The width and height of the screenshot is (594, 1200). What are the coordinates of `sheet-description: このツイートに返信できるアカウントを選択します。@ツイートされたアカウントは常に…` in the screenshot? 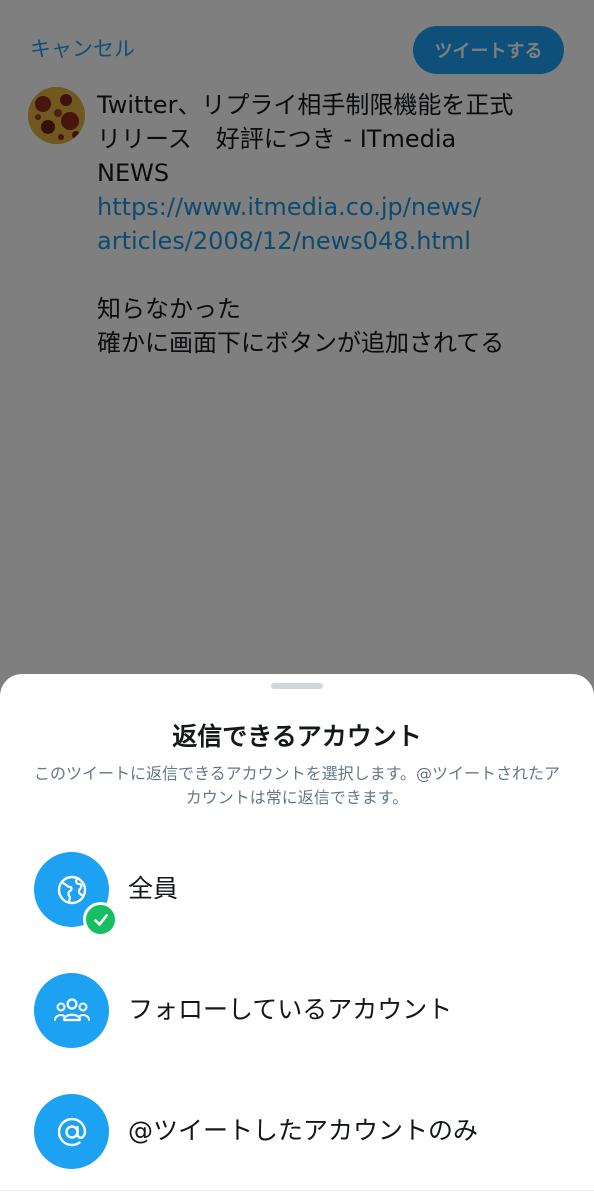 It's located at (297, 785).